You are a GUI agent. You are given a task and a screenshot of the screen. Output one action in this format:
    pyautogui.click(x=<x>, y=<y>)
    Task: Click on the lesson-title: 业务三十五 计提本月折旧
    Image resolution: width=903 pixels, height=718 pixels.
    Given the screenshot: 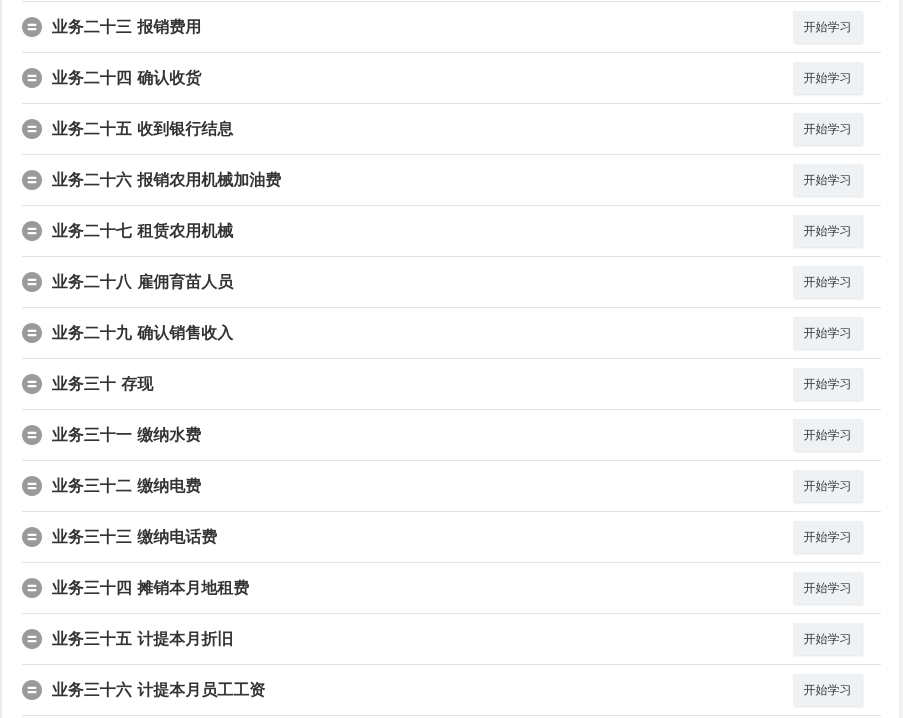 What is the action you would take?
    pyautogui.click(x=143, y=639)
    